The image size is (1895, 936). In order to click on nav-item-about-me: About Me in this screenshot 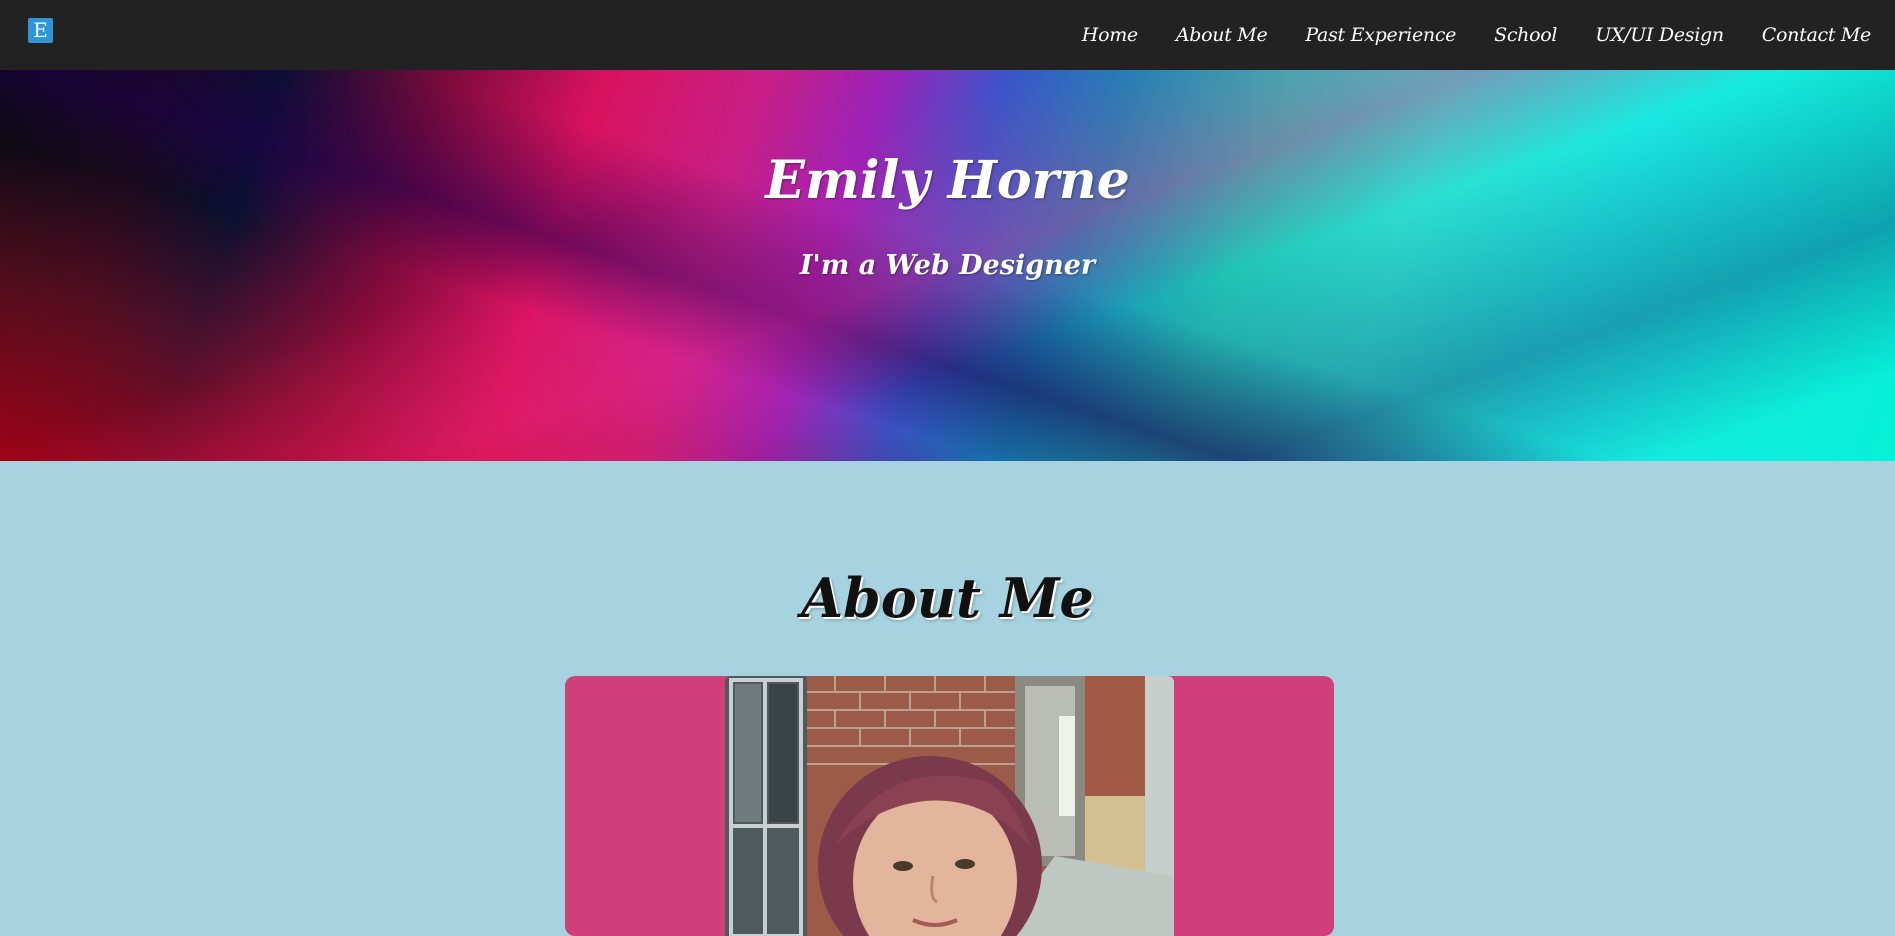, I will do `click(1222, 35)`.